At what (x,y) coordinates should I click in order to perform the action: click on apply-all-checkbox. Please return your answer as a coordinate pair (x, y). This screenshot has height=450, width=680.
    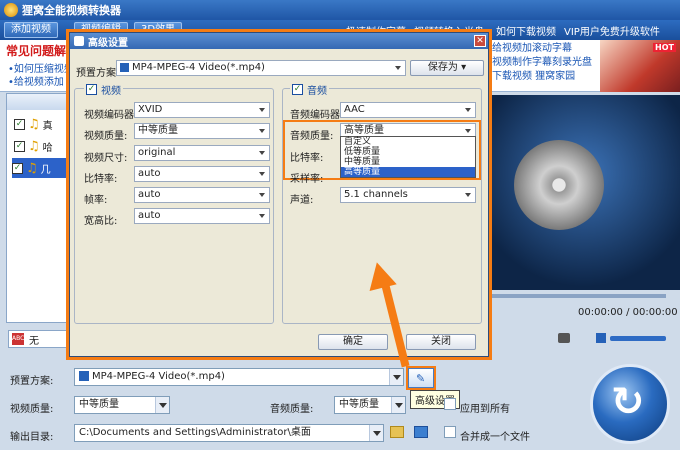
    Looking at the image, I should click on (450, 404).